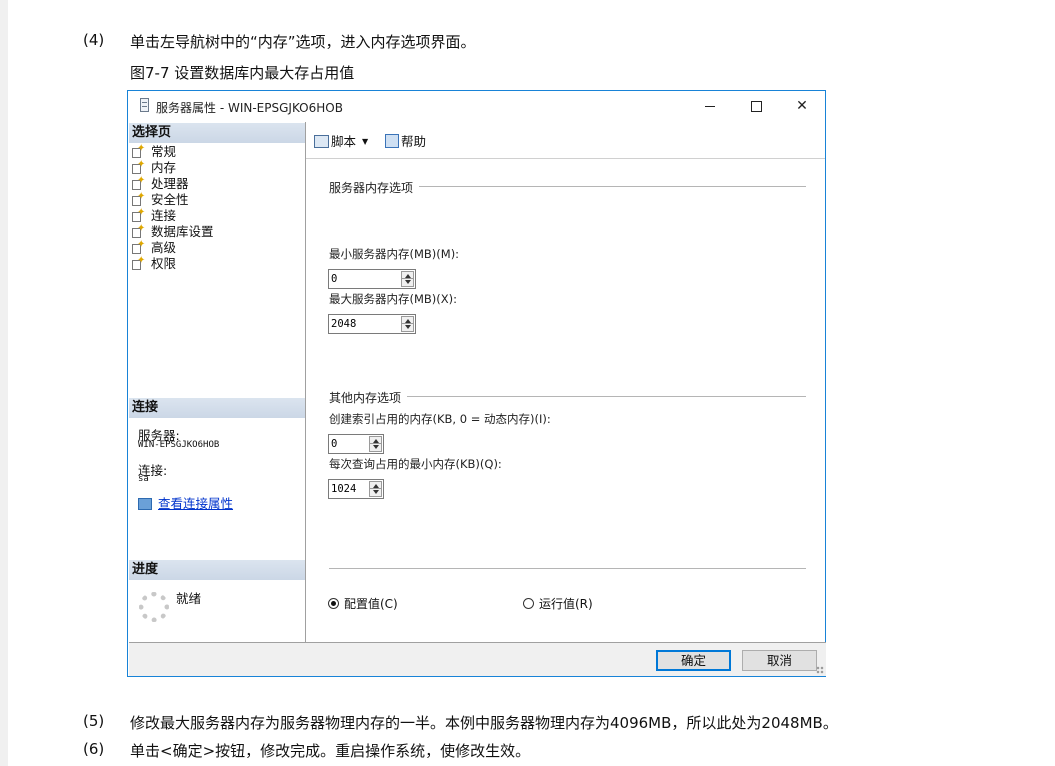 The image size is (1055, 766). I want to click on sidebar-item-general: ✦ 常规, so click(154, 152).